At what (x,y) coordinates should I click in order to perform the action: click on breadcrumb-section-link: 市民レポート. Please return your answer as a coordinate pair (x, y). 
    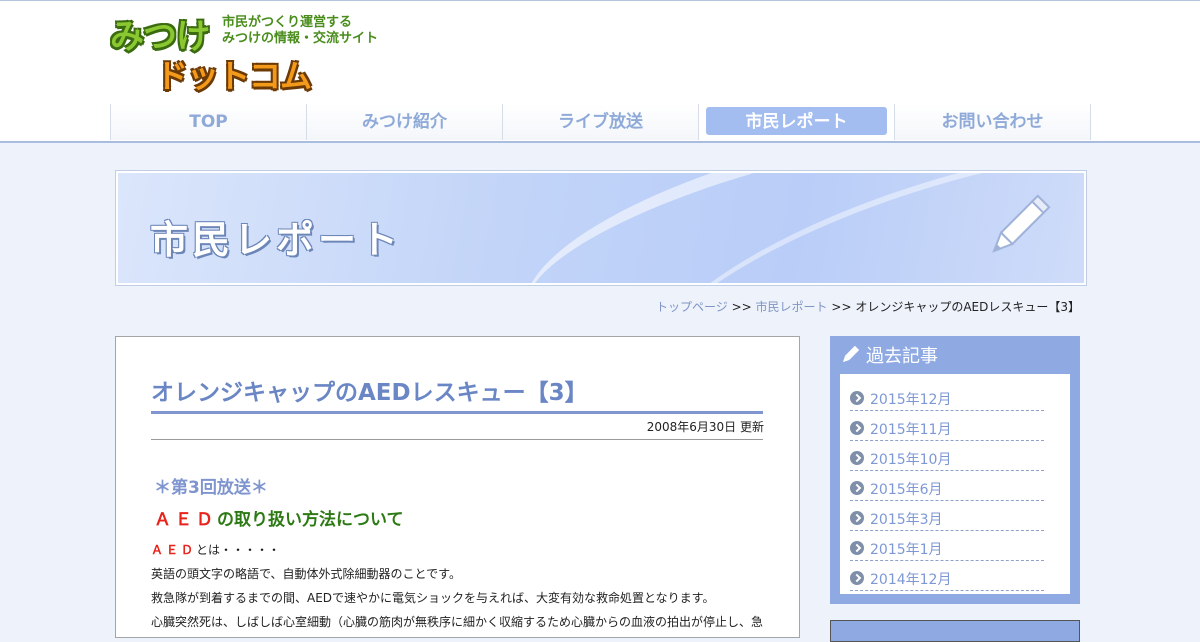
    Looking at the image, I should click on (792, 307).